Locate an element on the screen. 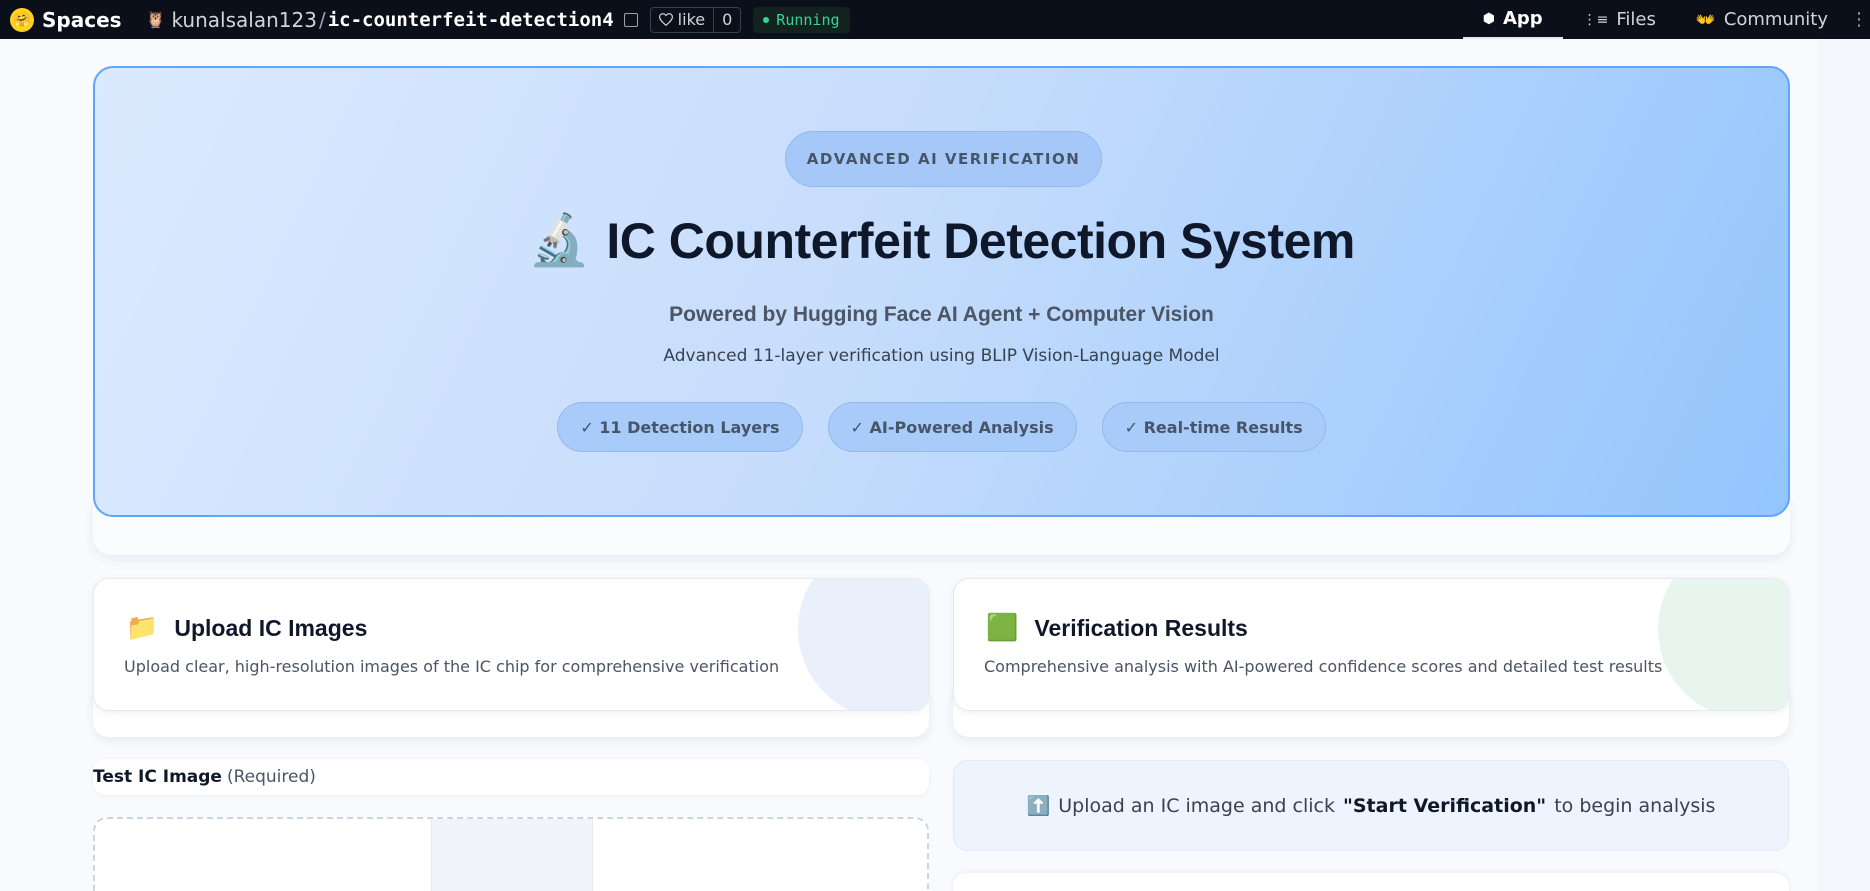 Image resolution: width=1870 pixels, height=891 pixels. like-count: 0 is located at coordinates (727, 19).